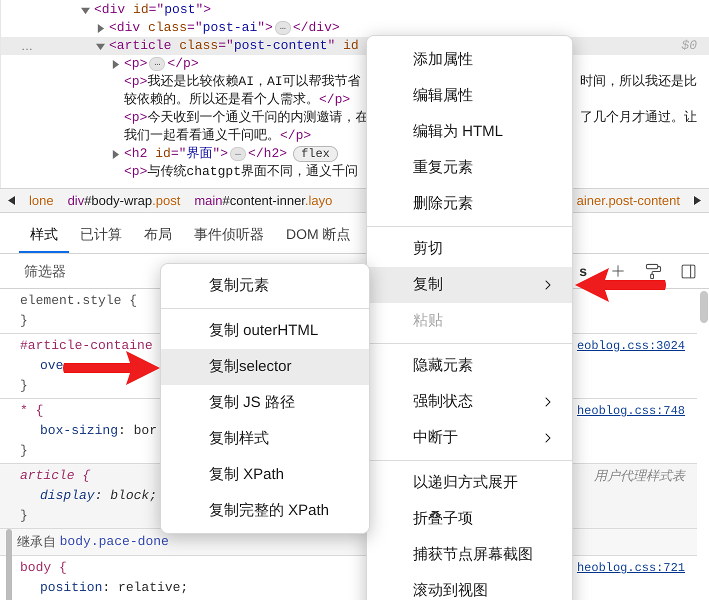 Image resolution: width=709 pixels, height=600 pixels. I want to click on menu-item: 强制状态, so click(469, 402).